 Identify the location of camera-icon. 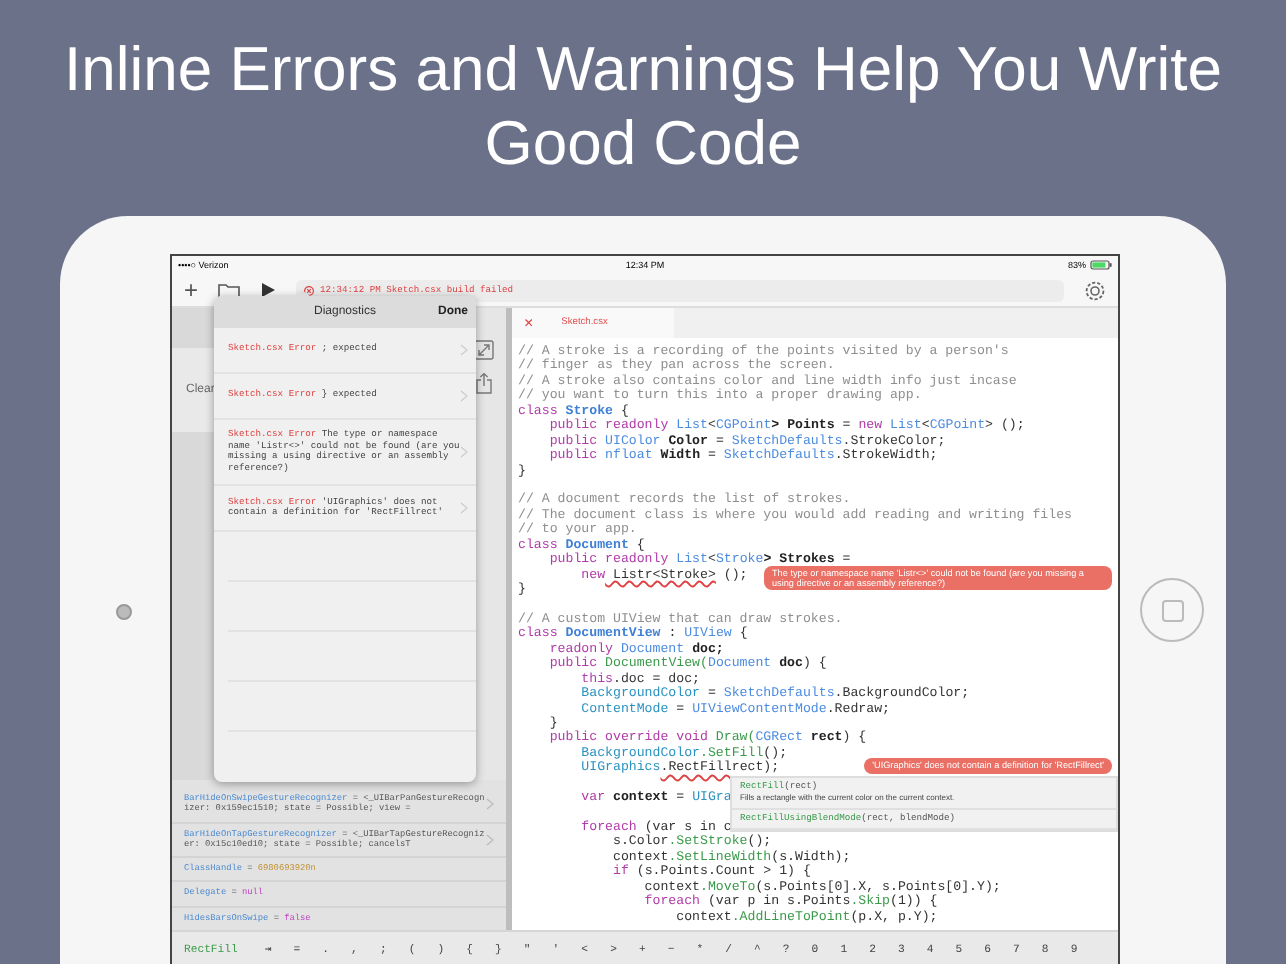
(124, 612).